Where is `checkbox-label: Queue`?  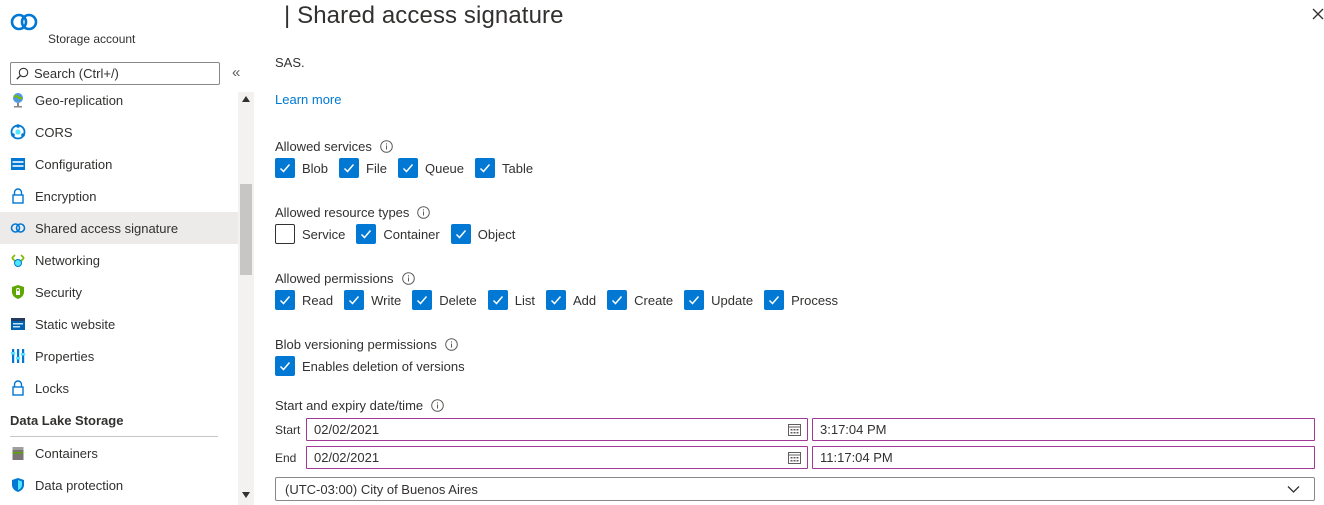 checkbox-label: Queue is located at coordinates (444, 168).